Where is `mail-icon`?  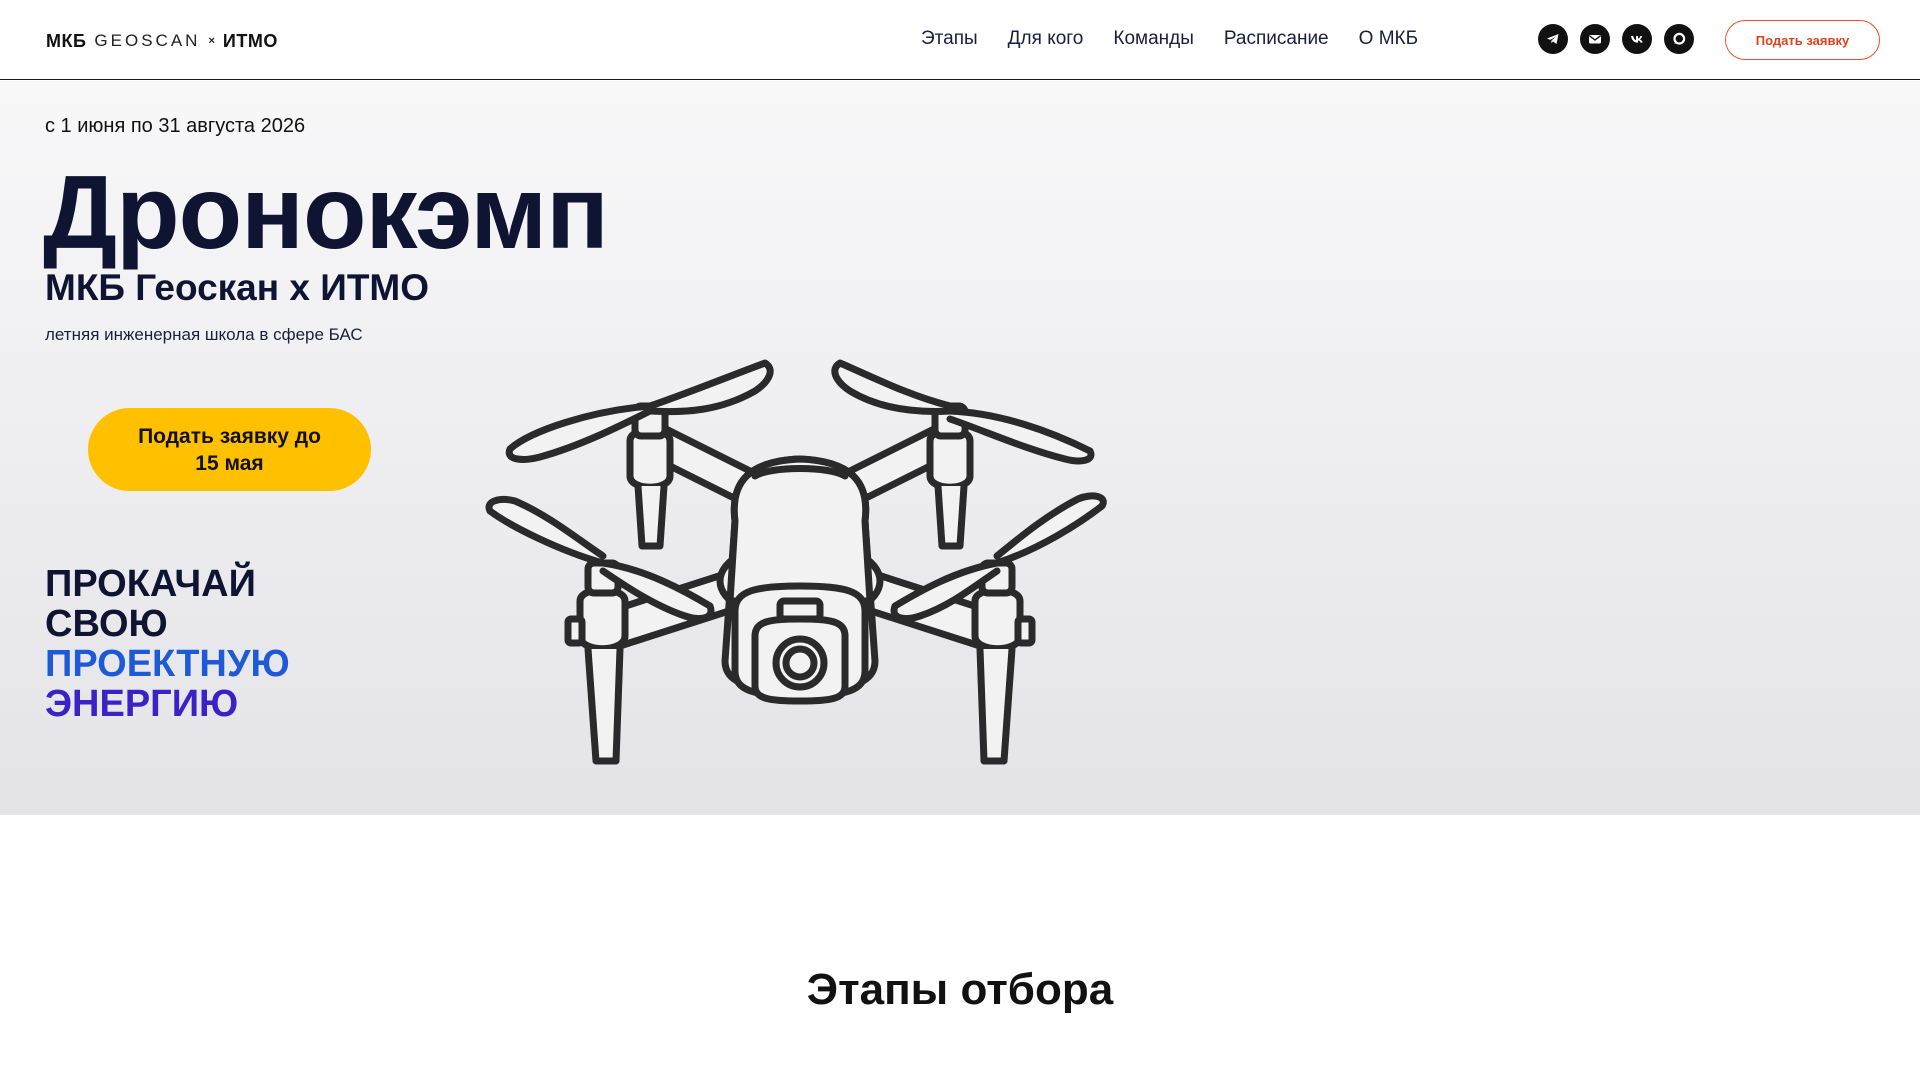 mail-icon is located at coordinates (1595, 39).